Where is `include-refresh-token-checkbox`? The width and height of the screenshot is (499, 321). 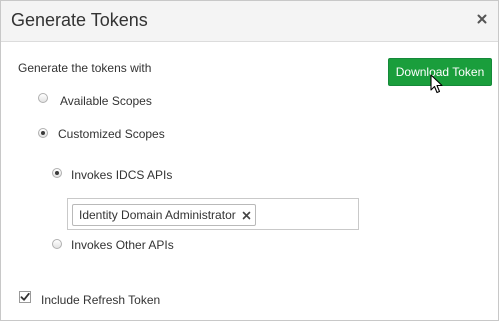 include-refresh-token-checkbox is located at coordinates (25, 297).